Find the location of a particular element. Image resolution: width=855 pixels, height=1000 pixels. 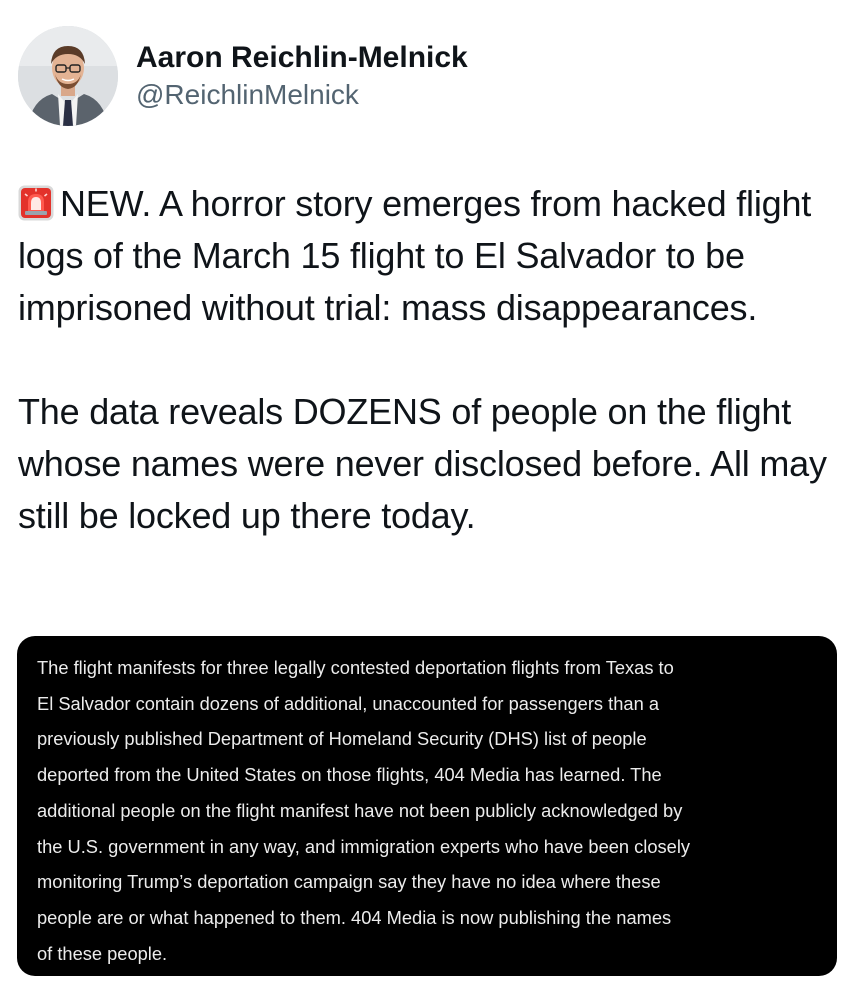

image-text-line: of these people. is located at coordinates (102, 953).